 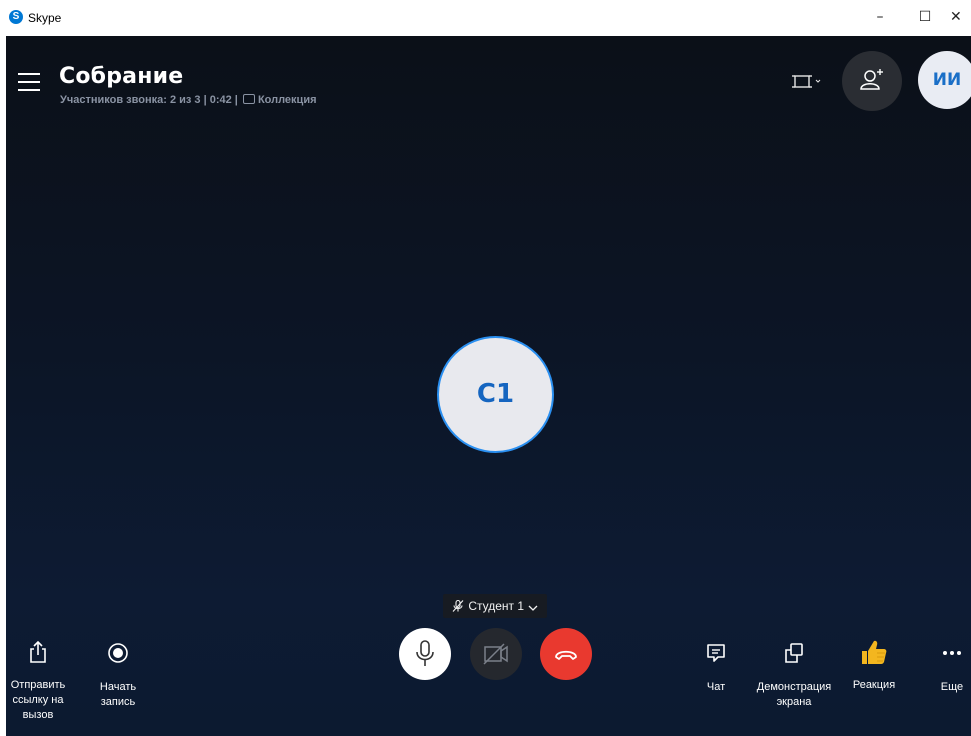 I want to click on screen-share-icon, so click(x=794, y=653).